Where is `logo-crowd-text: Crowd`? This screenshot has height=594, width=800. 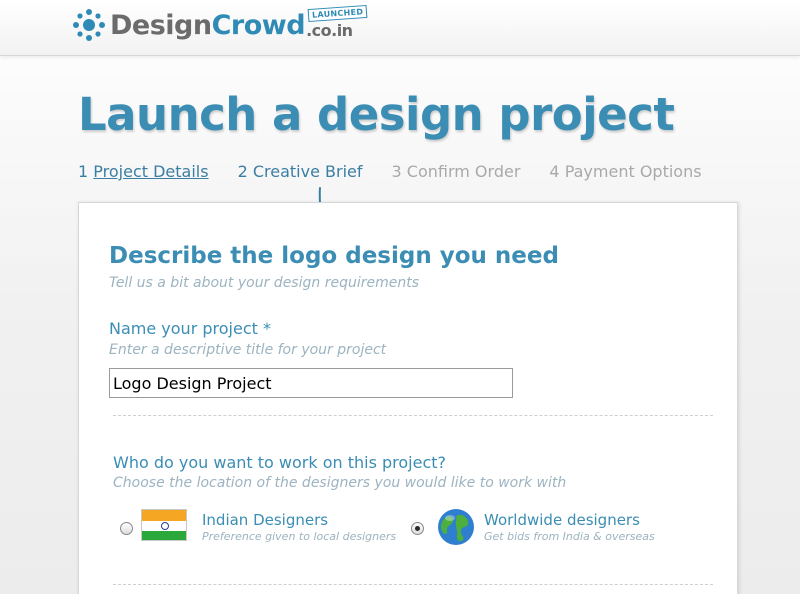 logo-crowd-text: Crowd is located at coordinates (258, 25).